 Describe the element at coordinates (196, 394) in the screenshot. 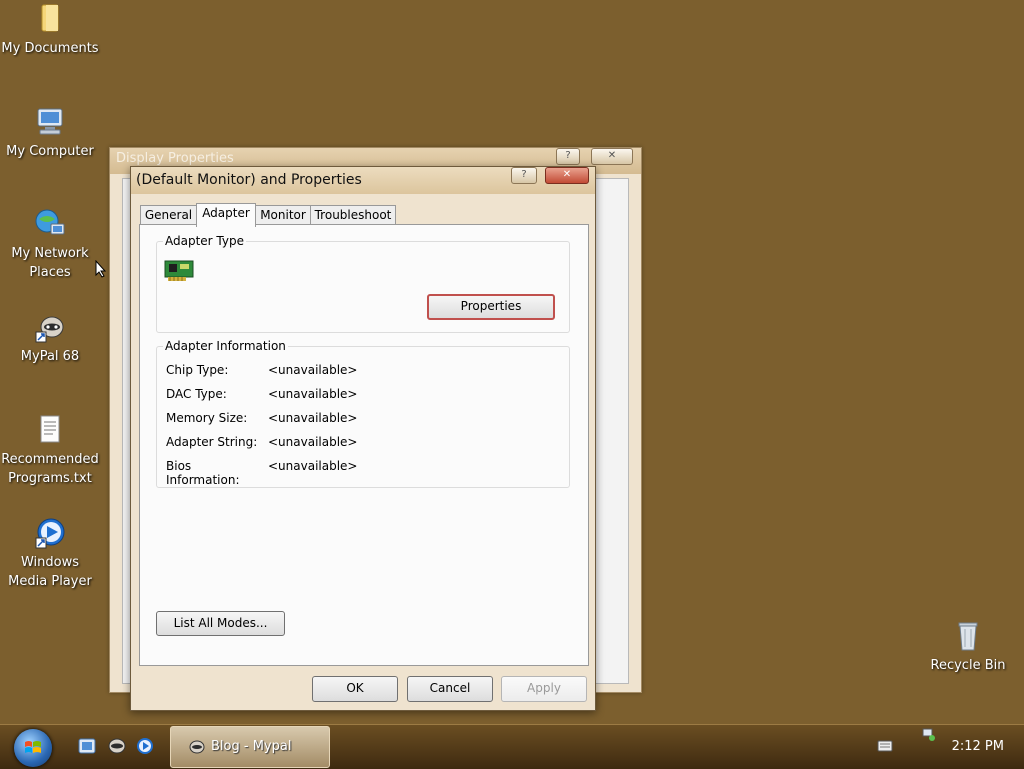

I see `info-key: DAC Type:` at that location.